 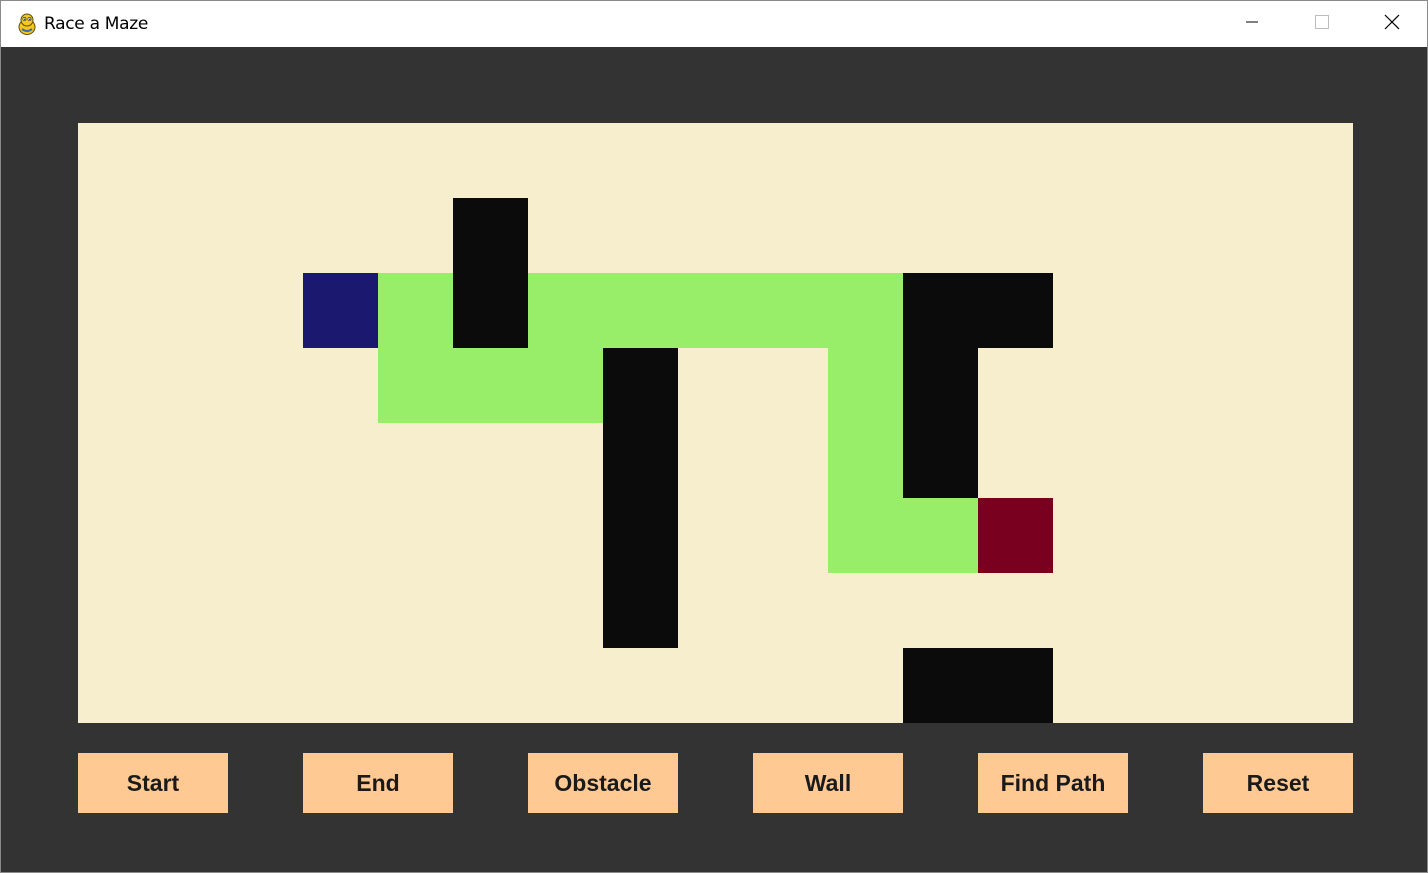 What do you see at coordinates (153, 783) in the screenshot?
I see `start-button: Start` at bounding box center [153, 783].